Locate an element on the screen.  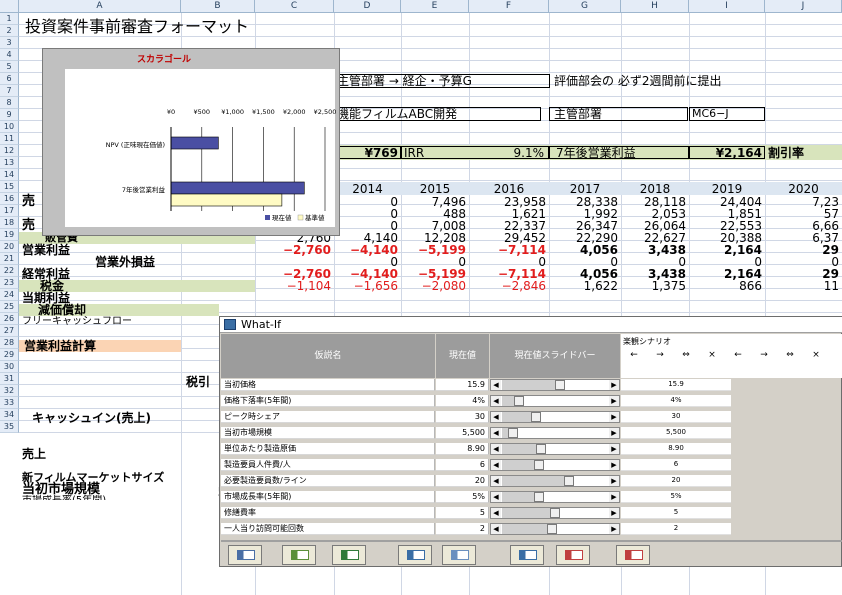
row-header: 9 is located at coordinates (9, 115).